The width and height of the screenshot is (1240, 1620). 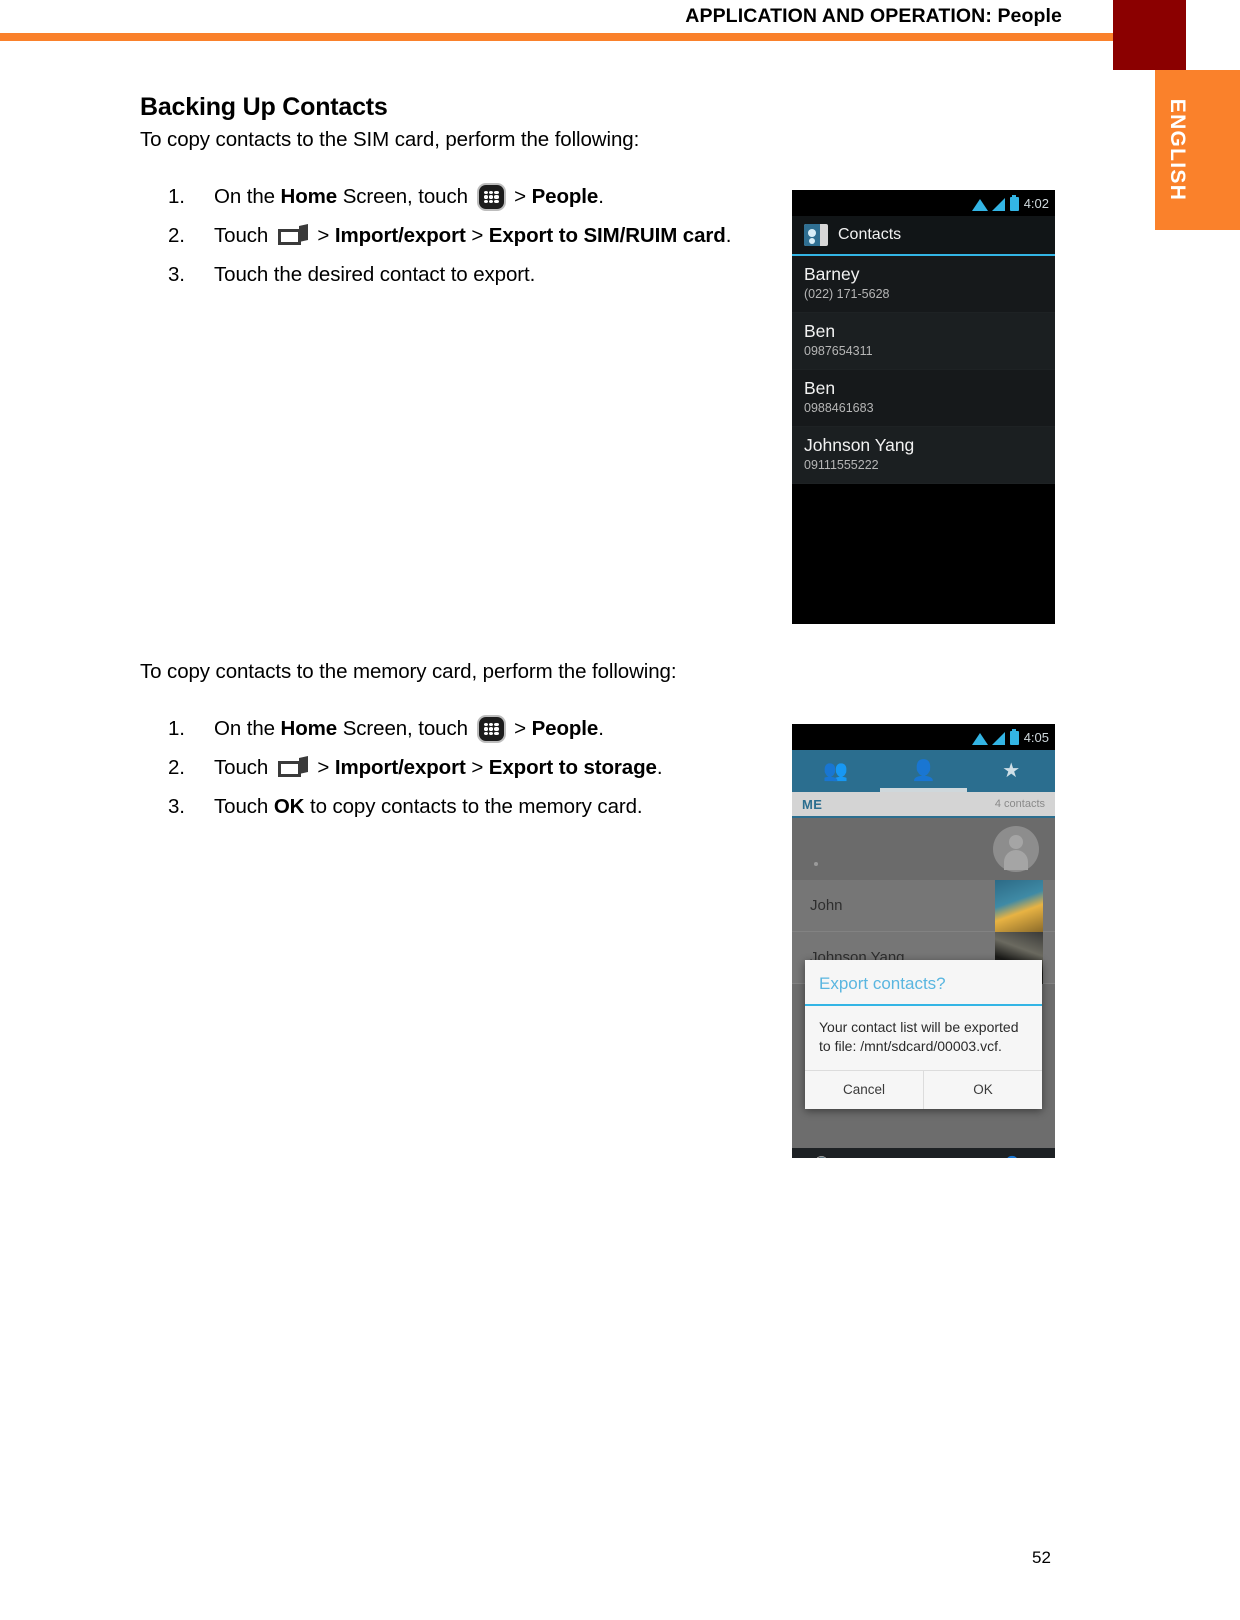 What do you see at coordinates (859, 445) in the screenshot?
I see `contact-name: Johnson Yang` at bounding box center [859, 445].